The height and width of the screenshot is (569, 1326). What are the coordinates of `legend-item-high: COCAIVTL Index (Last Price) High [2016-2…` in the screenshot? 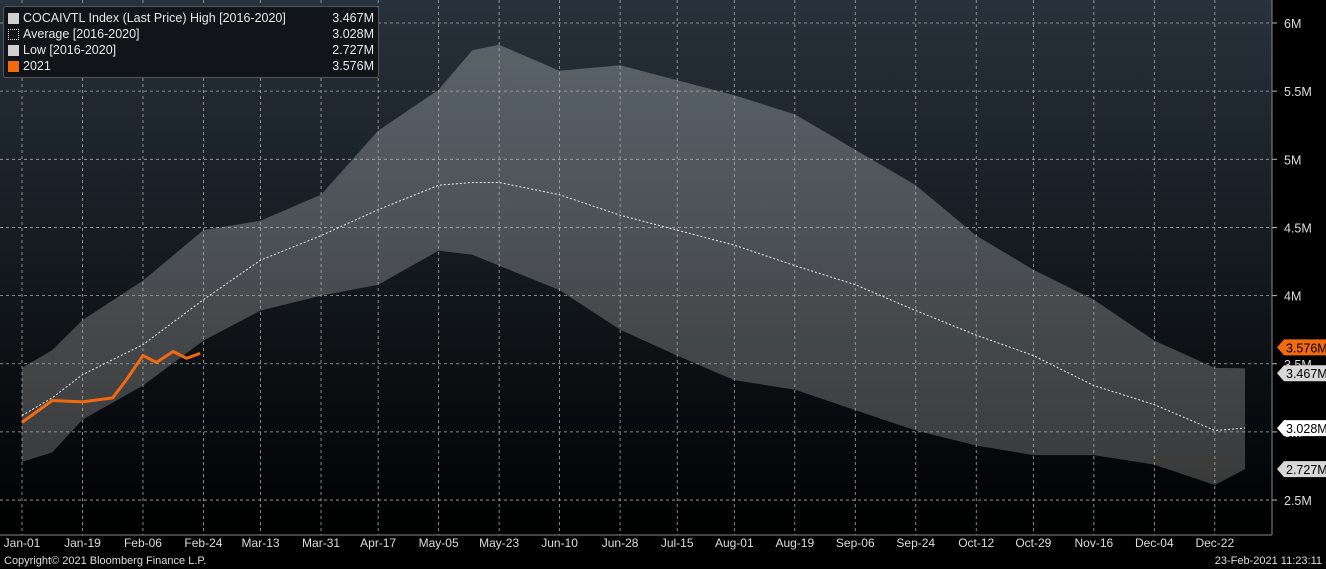 It's located at (191, 18).